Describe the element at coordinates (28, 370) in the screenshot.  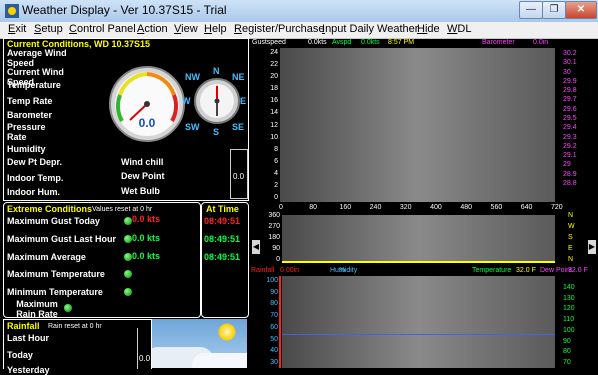
I see `rain-yesterday-label: Yesterday` at that location.